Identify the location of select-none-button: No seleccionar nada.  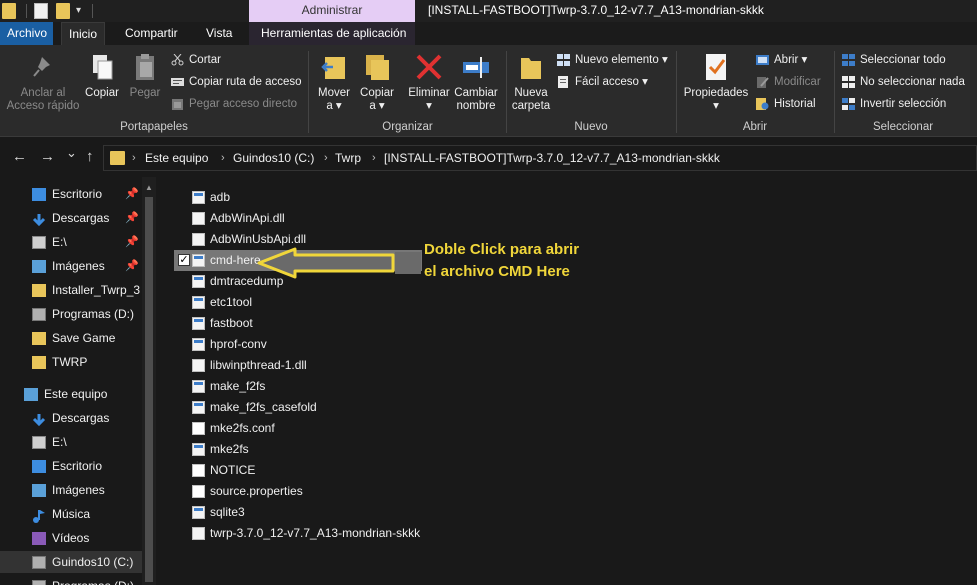
(903, 82).